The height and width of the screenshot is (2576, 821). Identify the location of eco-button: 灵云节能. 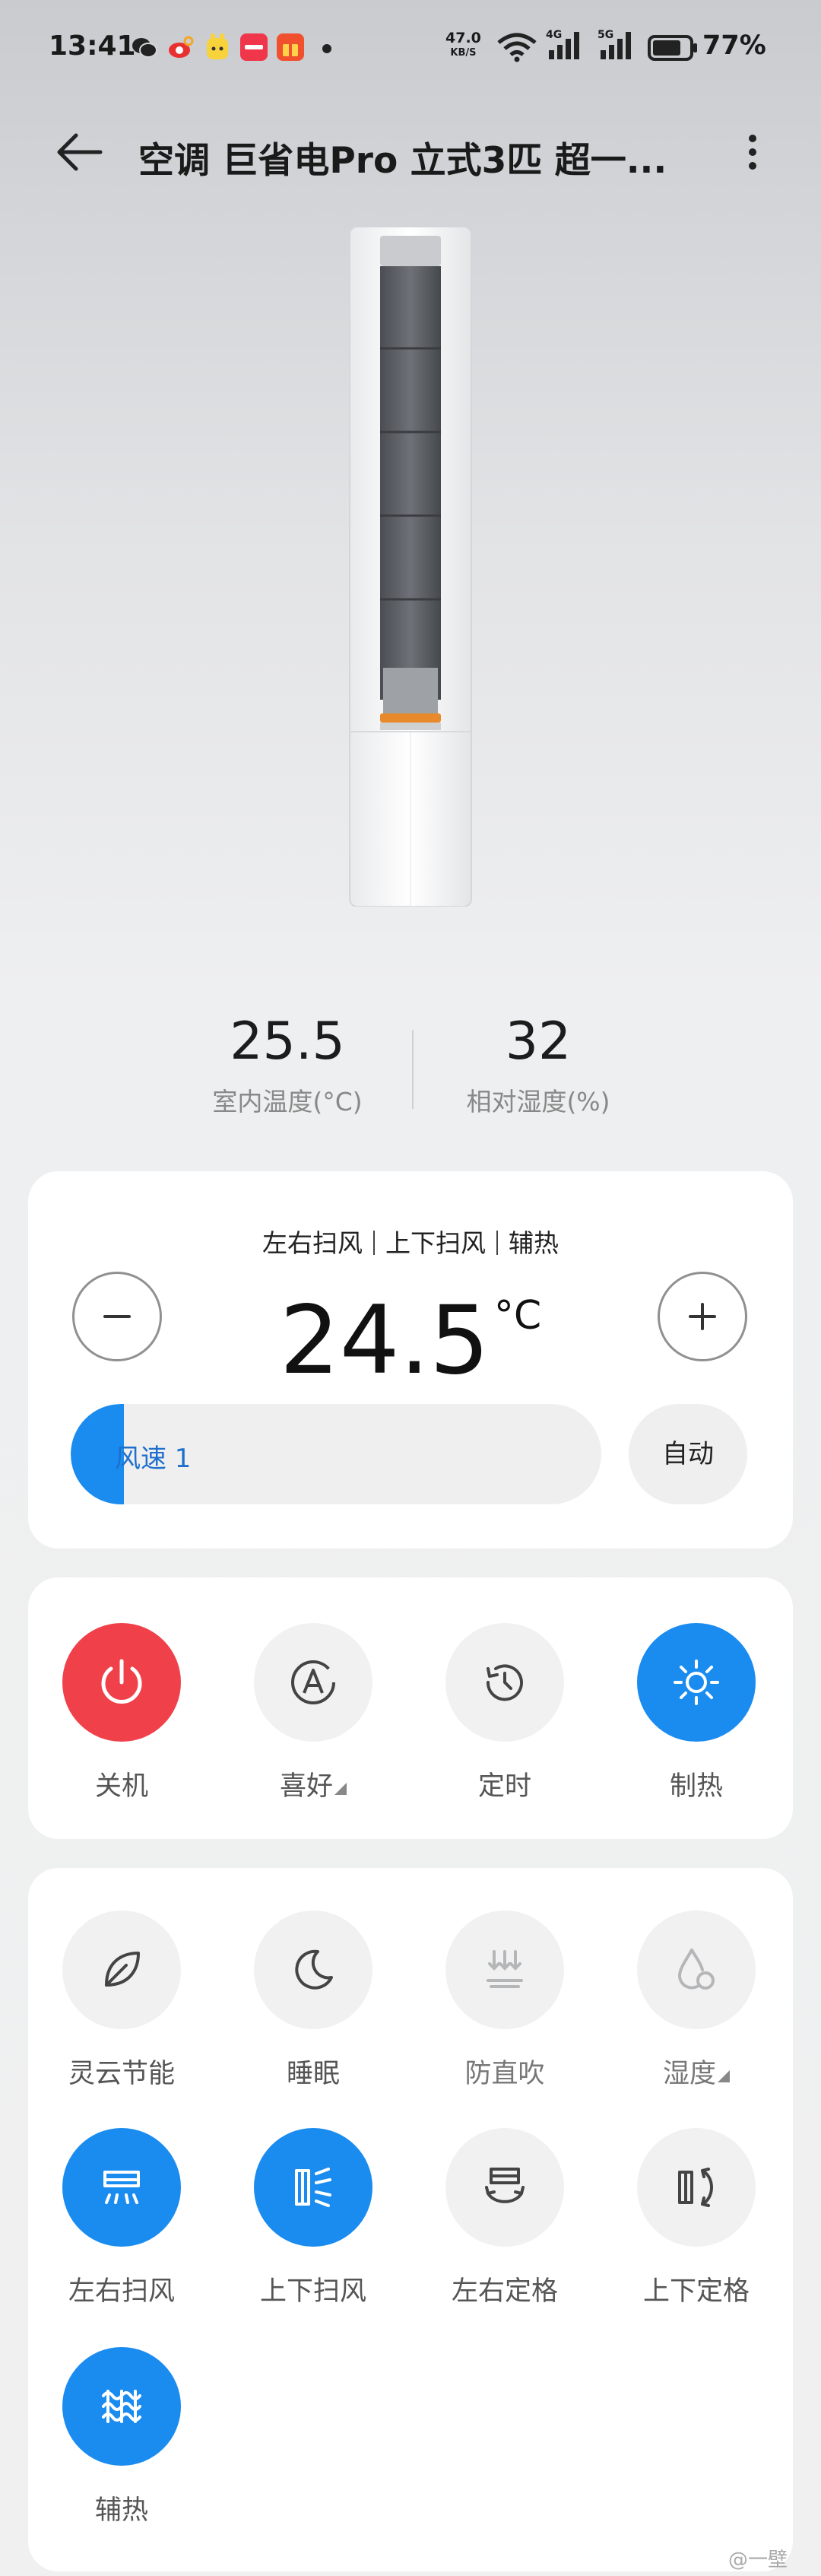
(122, 2001).